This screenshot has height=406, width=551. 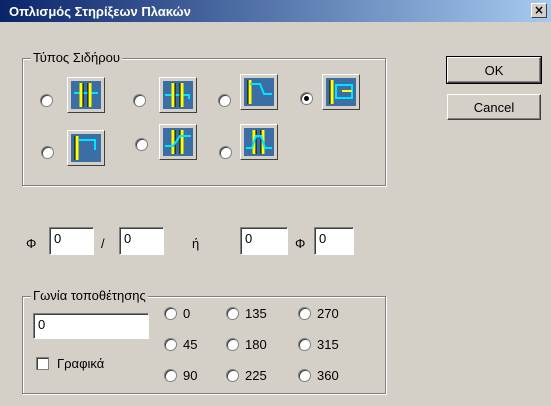 I want to click on ok-button: OK, so click(x=494, y=70).